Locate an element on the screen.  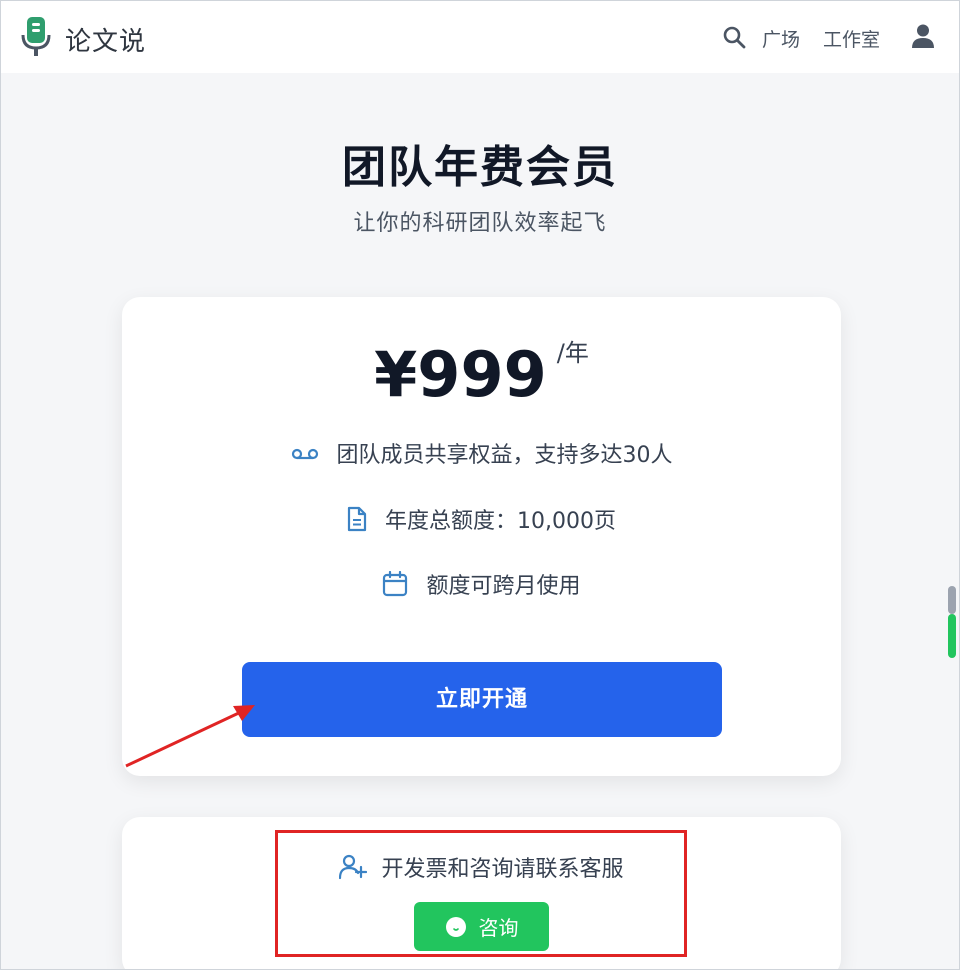
microphone-logo-icon is located at coordinates (36, 37).